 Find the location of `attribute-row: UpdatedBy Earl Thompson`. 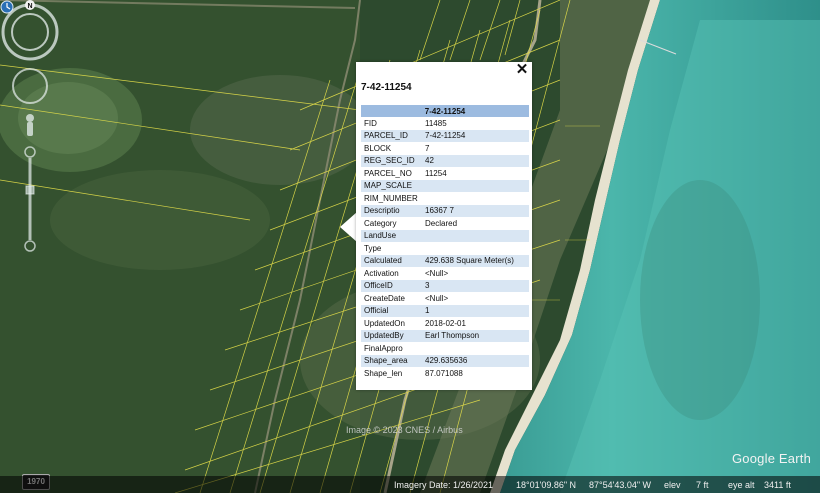

attribute-row: UpdatedBy Earl Thompson is located at coordinates (445, 335).